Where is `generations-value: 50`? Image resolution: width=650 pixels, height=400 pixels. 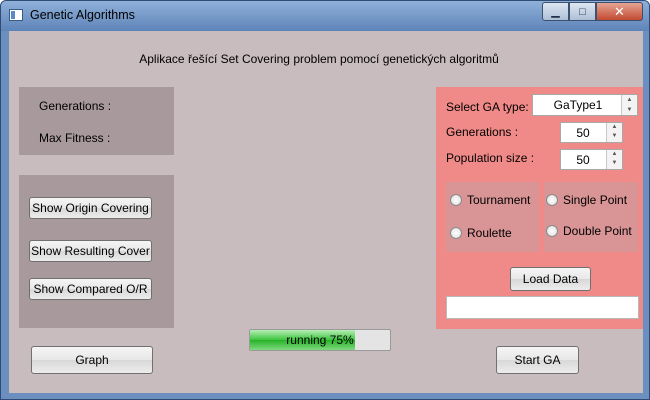 generations-value: 50 is located at coordinates (583, 133).